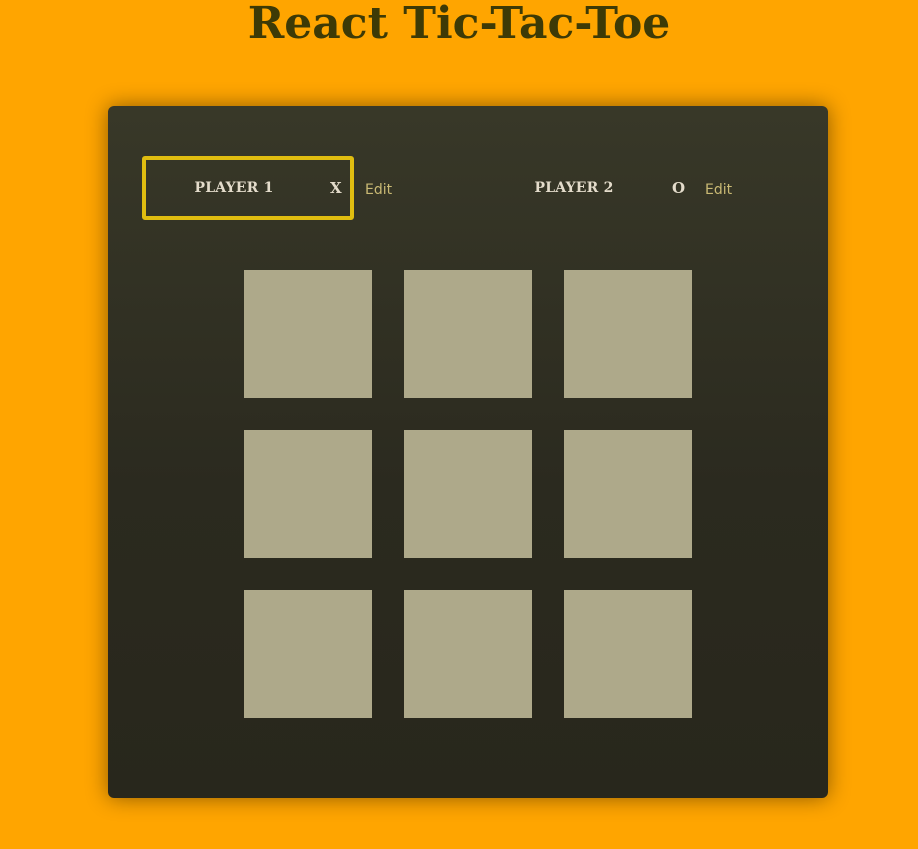  What do you see at coordinates (336, 188) in the screenshot?
I see `player-1-symbol: X` at bounding box center [336, 188].